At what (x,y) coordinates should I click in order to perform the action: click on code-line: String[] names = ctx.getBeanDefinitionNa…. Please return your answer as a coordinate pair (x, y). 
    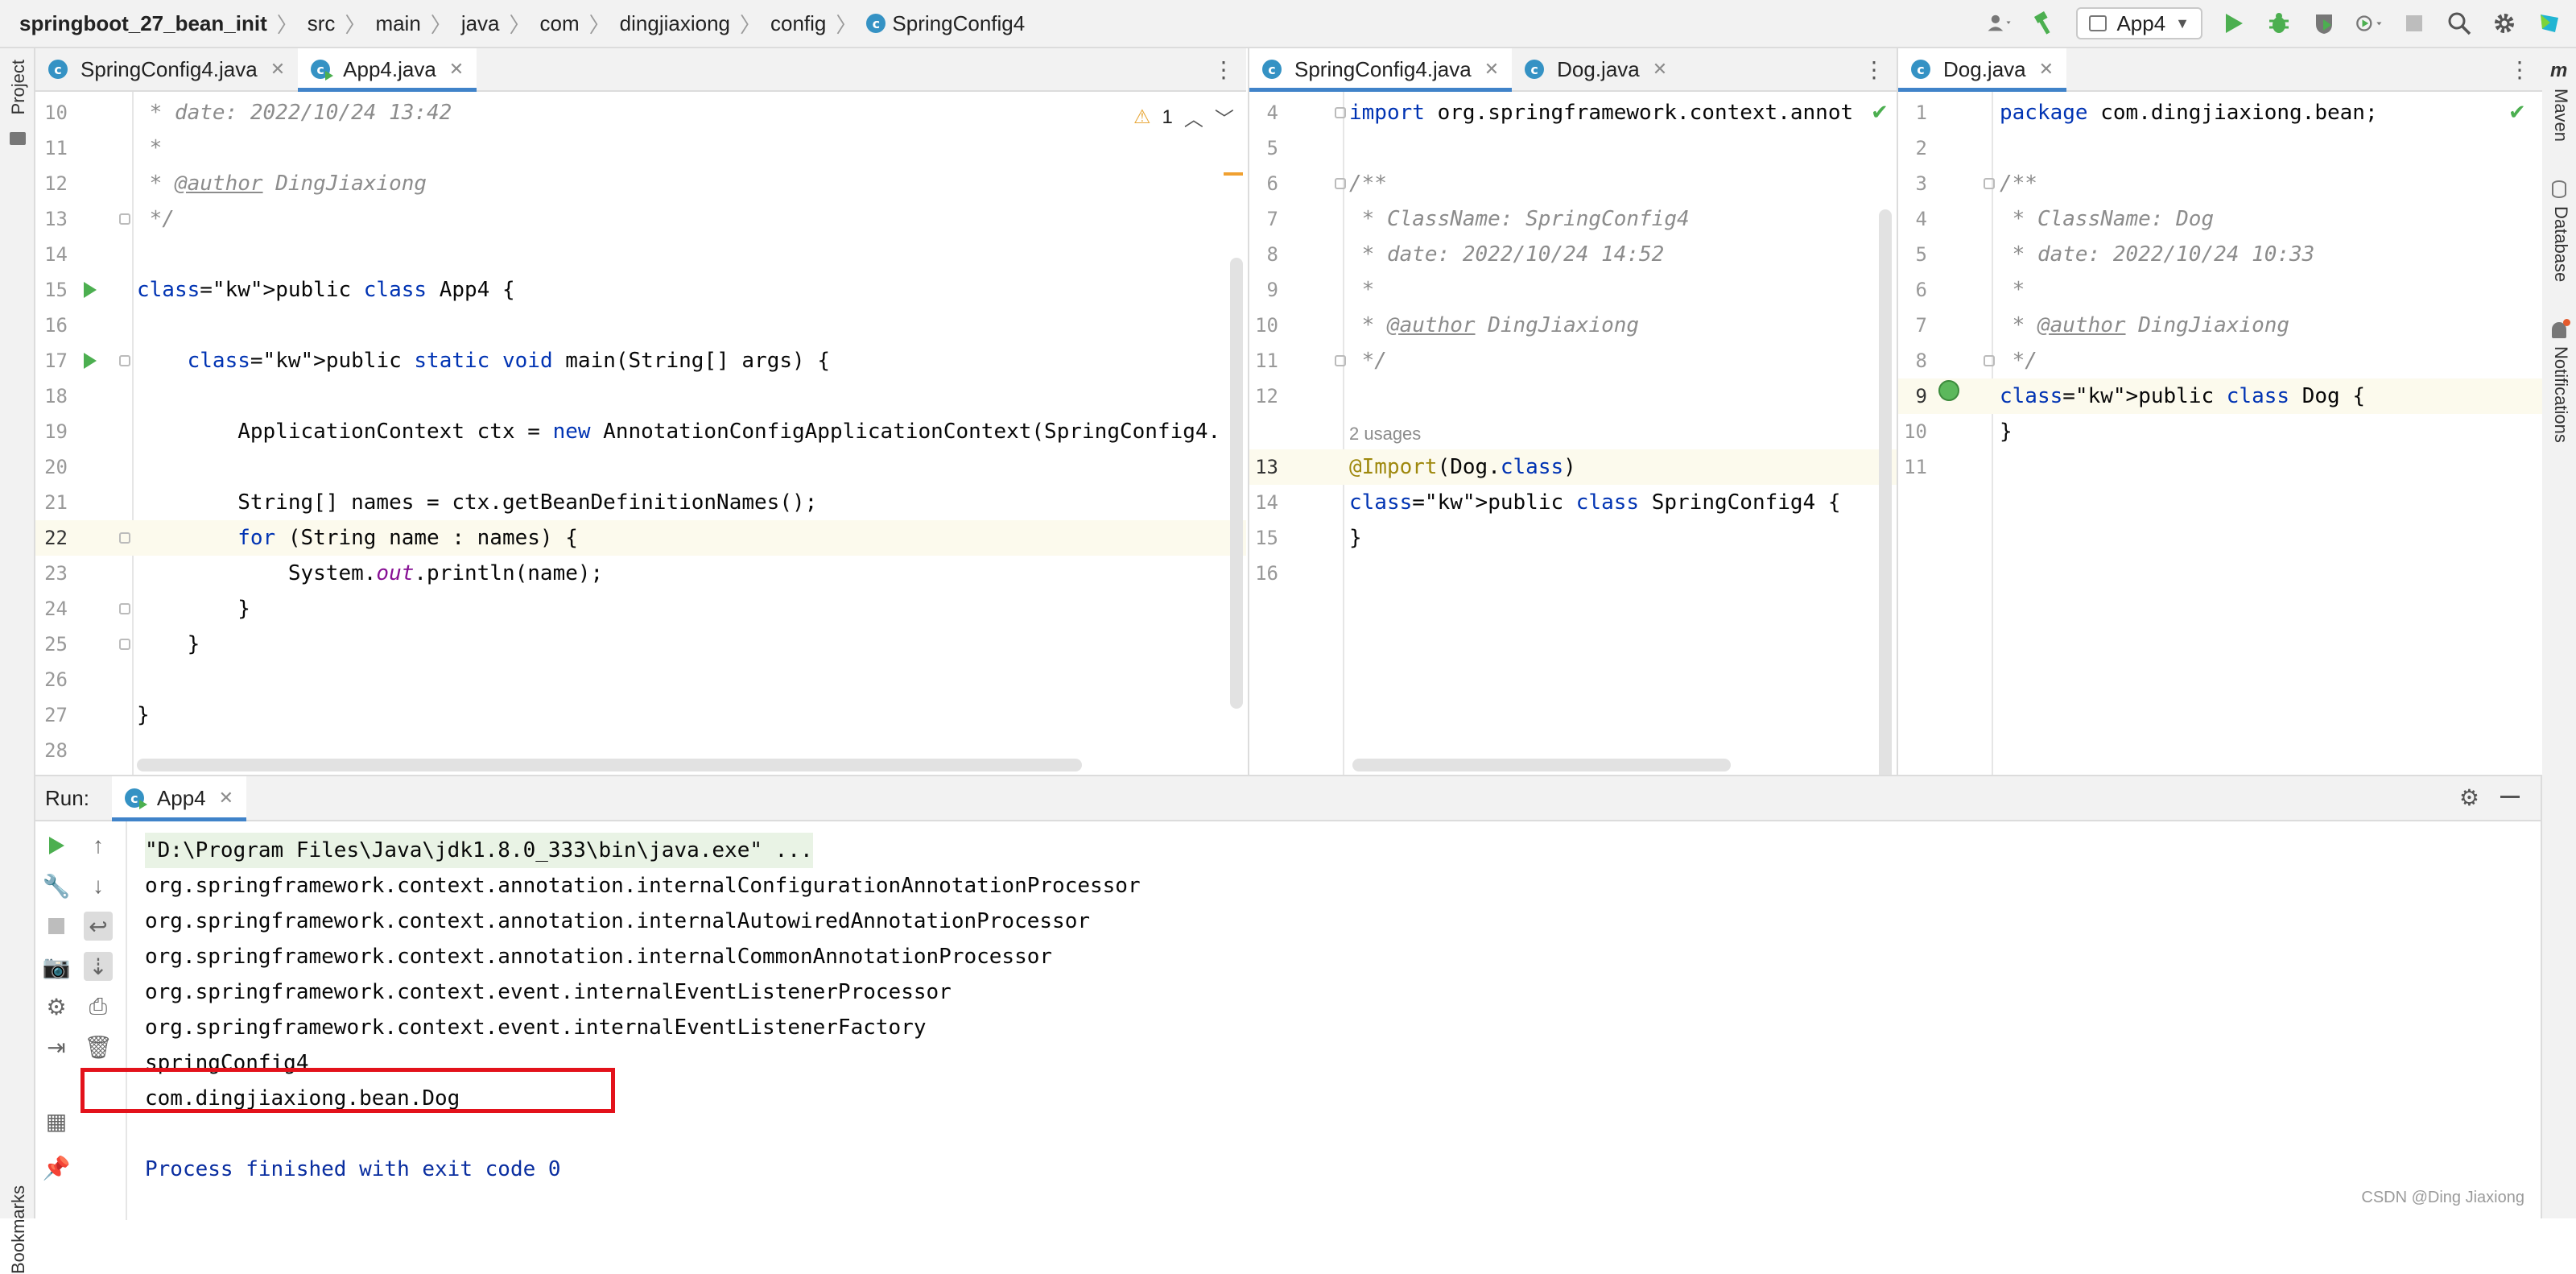
    Looking at the image, I should click on (477, 503).